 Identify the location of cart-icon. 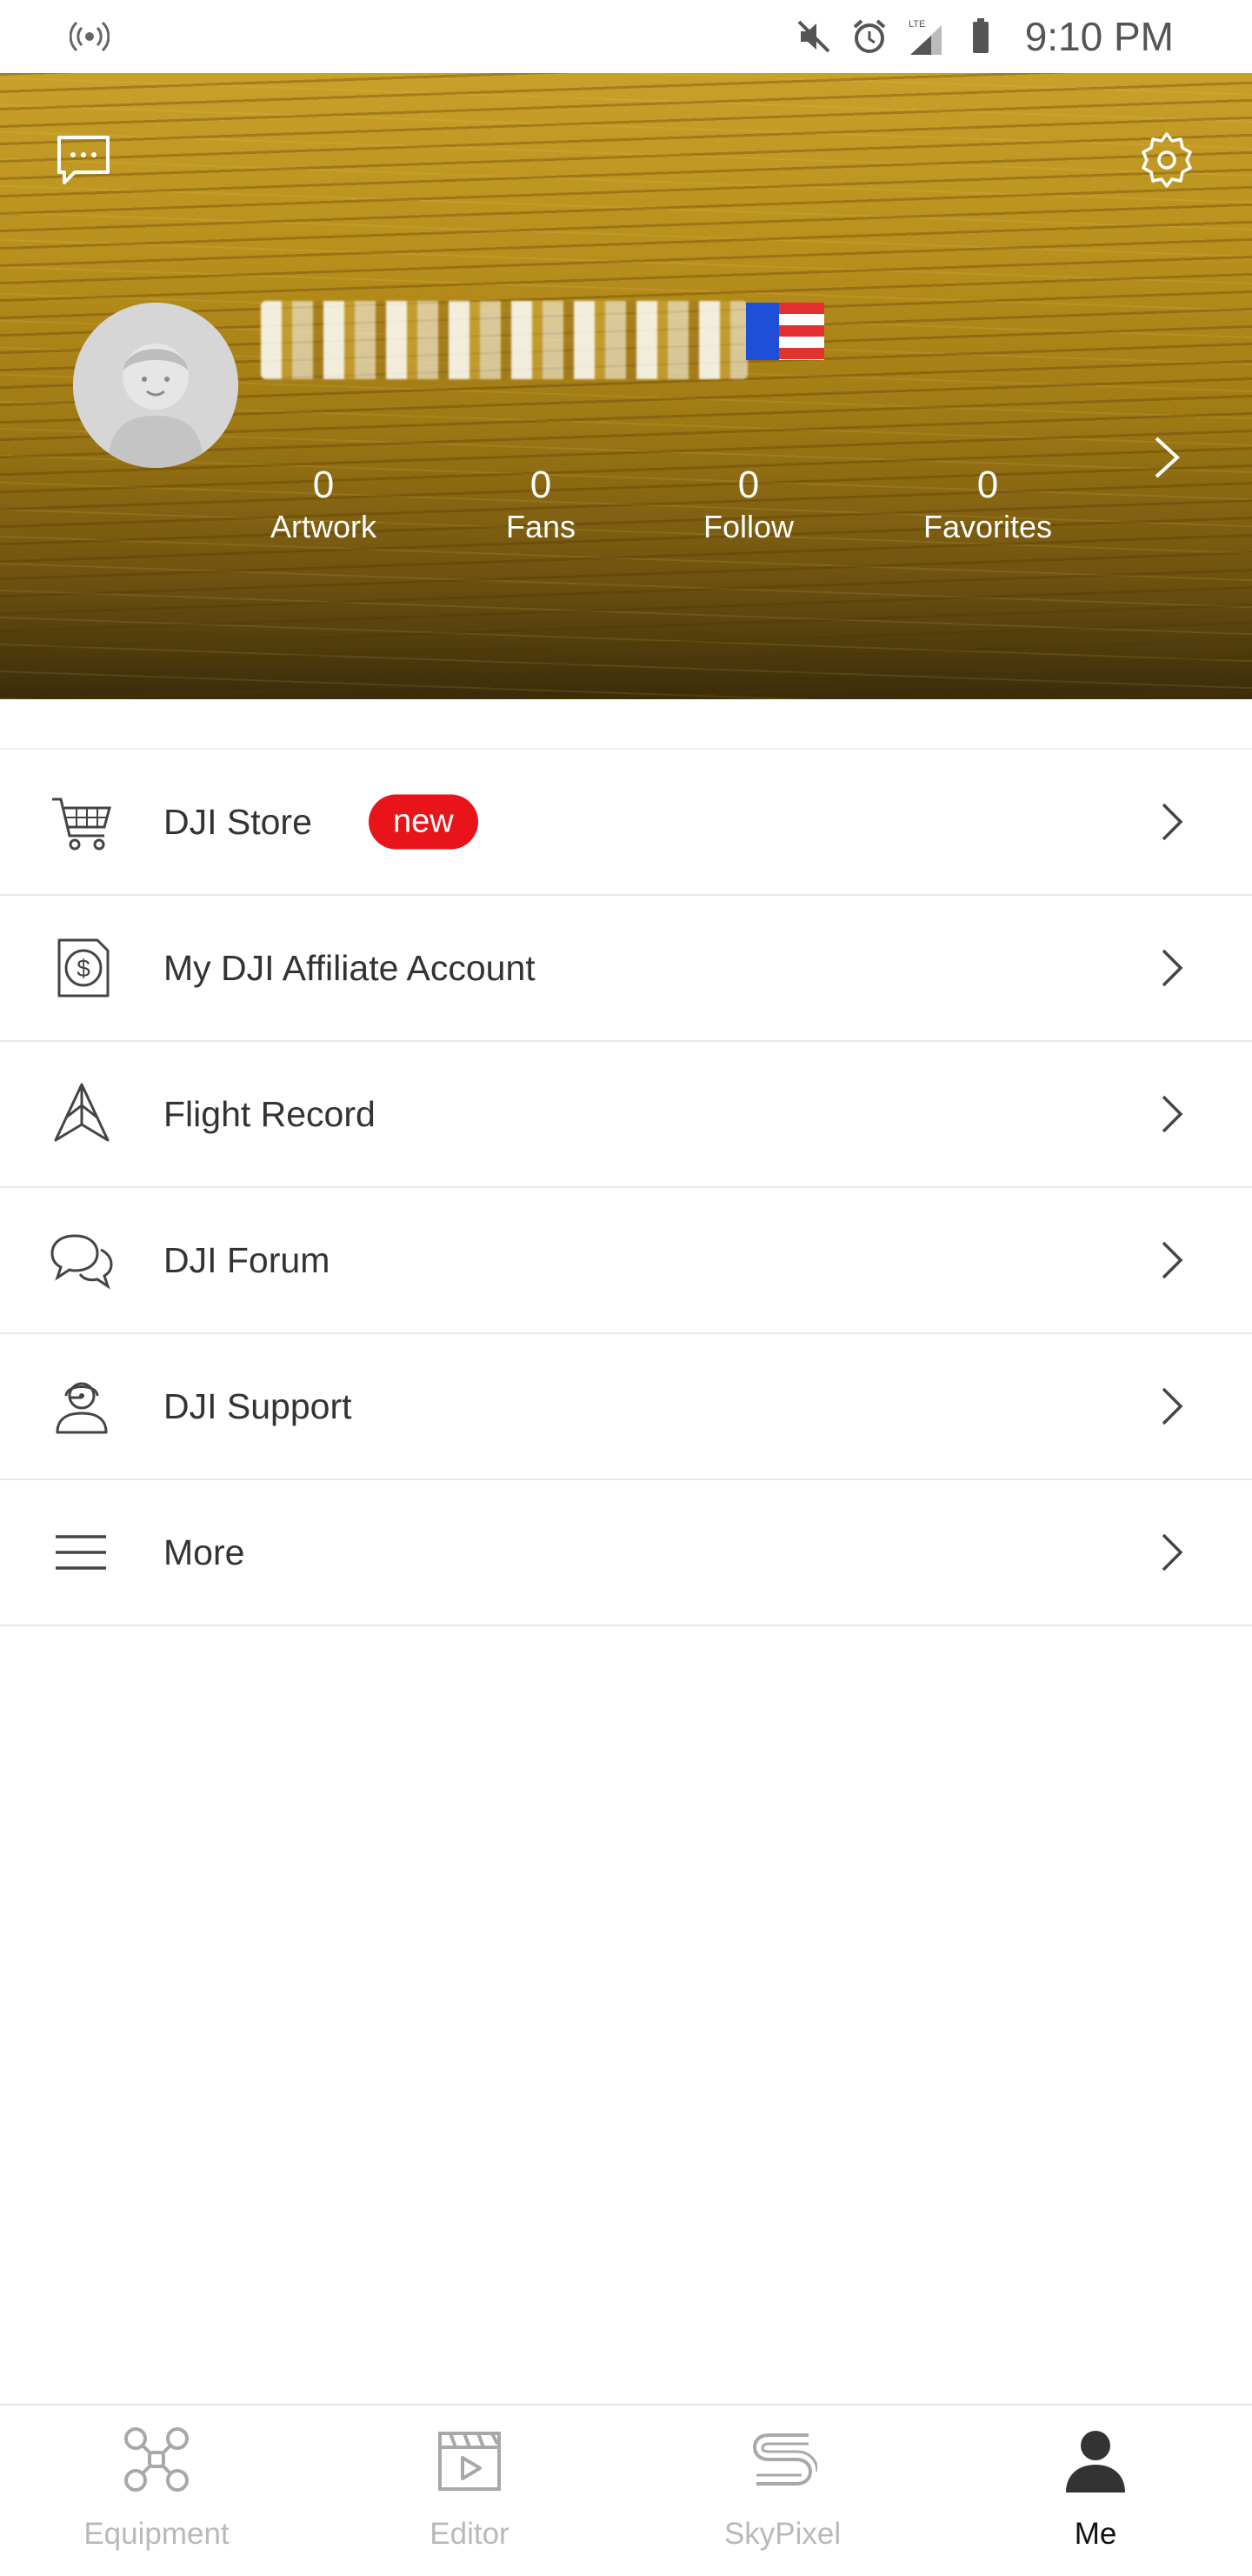
(81, 824).